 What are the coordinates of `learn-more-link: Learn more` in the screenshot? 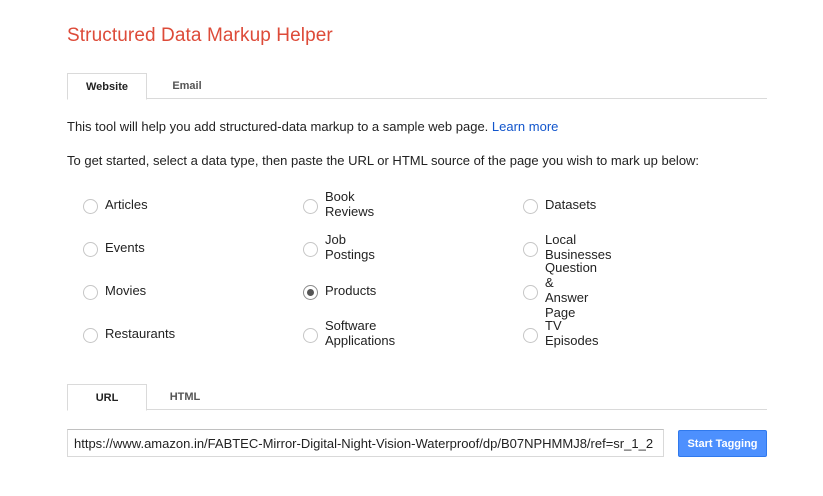 It's located at (525, 126).